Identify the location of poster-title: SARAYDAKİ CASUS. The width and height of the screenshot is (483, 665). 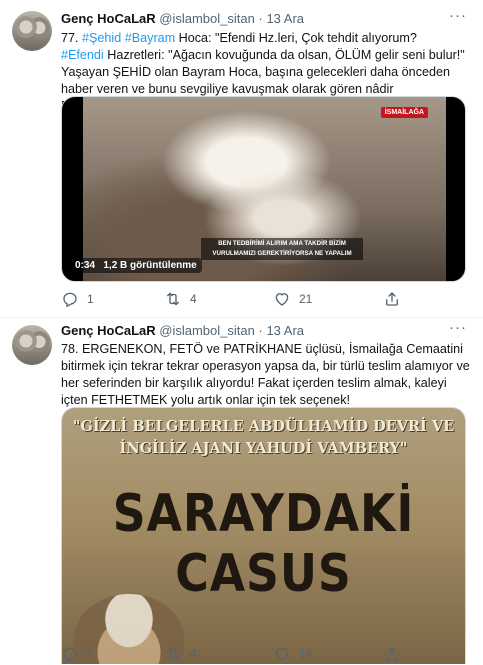
(263, 544).